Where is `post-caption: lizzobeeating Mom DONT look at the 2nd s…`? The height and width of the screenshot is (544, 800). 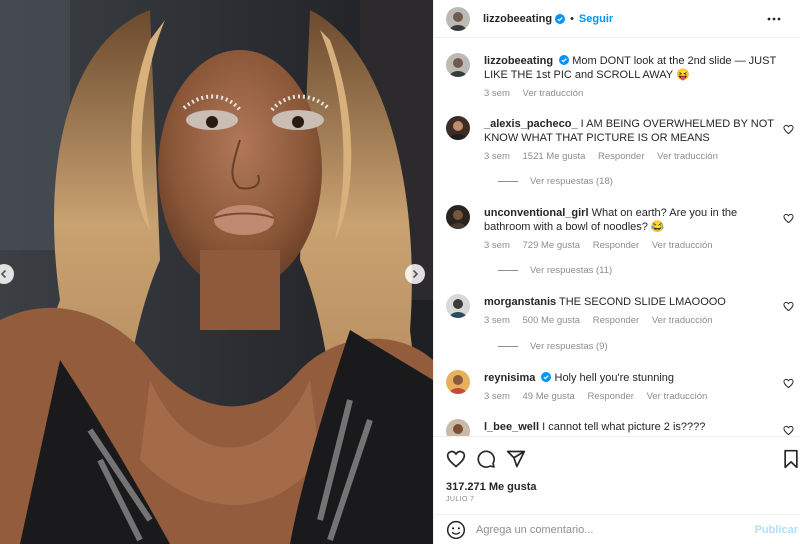
post-caption: lizzobeeating Mom DONT look at the 2nd s… is located at coordinates (623, 83).